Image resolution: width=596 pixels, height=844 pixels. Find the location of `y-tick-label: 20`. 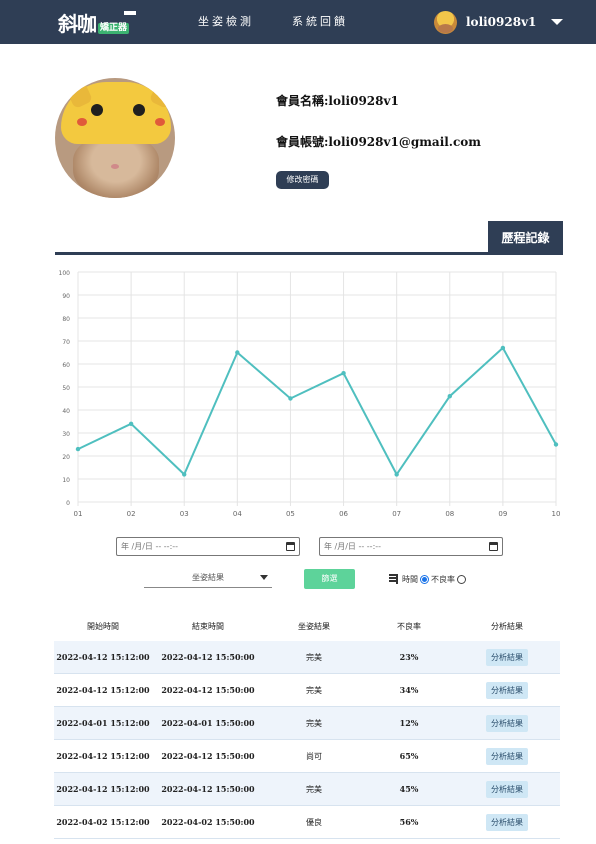

y-tick-label: 20 is located at coordinates (66, 457).